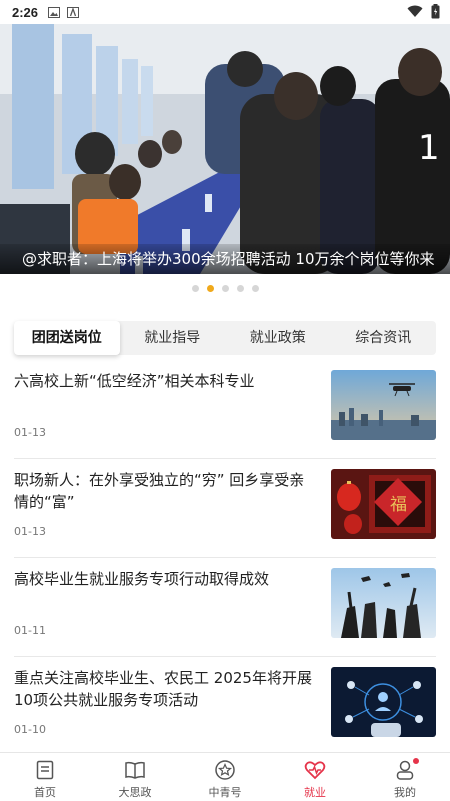 The height and width of the screenshot is (801, 450). I want to click on nav-label: 我的, so click(405, 792).